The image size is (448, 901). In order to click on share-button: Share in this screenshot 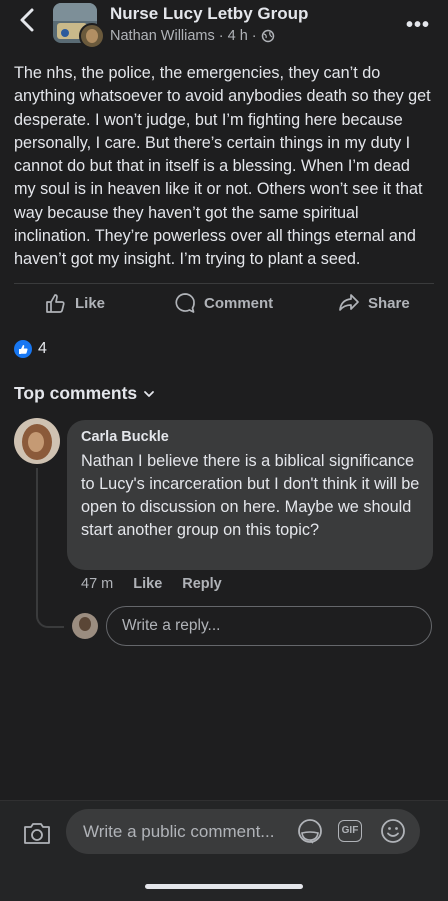, I will do `click(374, 303)`.